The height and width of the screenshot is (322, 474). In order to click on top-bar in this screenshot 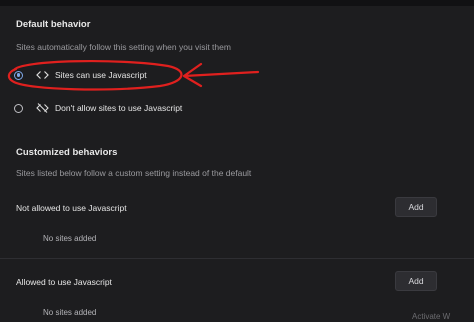, I will do `click(237, 3)`.